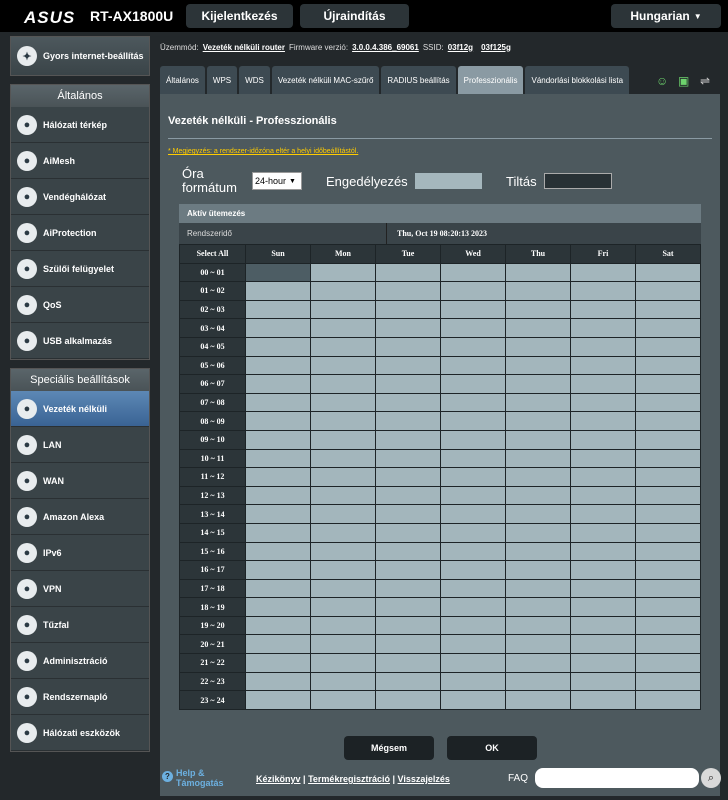 This screenshot has height=800, width=728. What do you see at coordinates (80, 56) in the screenshot?
I see `quick-setup-button: ✦ Gyors internet-beállítás` at bounding box center [80, 56].